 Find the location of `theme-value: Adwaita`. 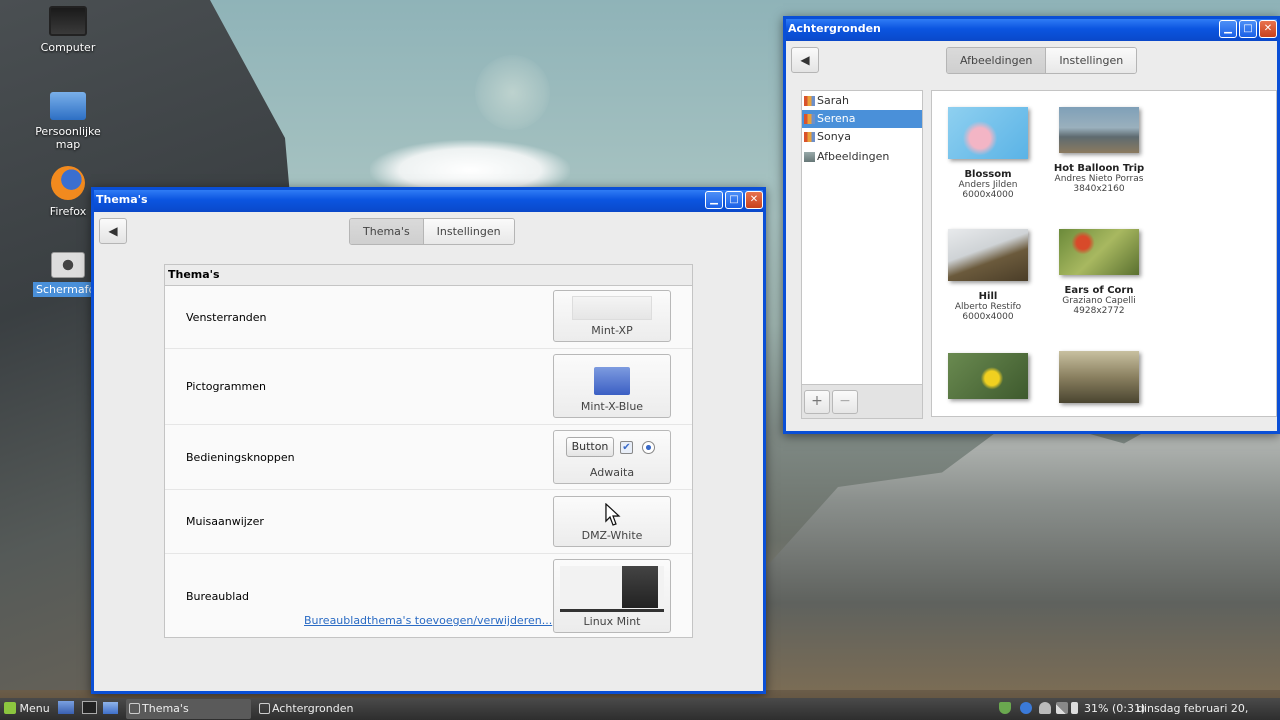

theme-value: Adwaita is located at coordinates (612, 472).